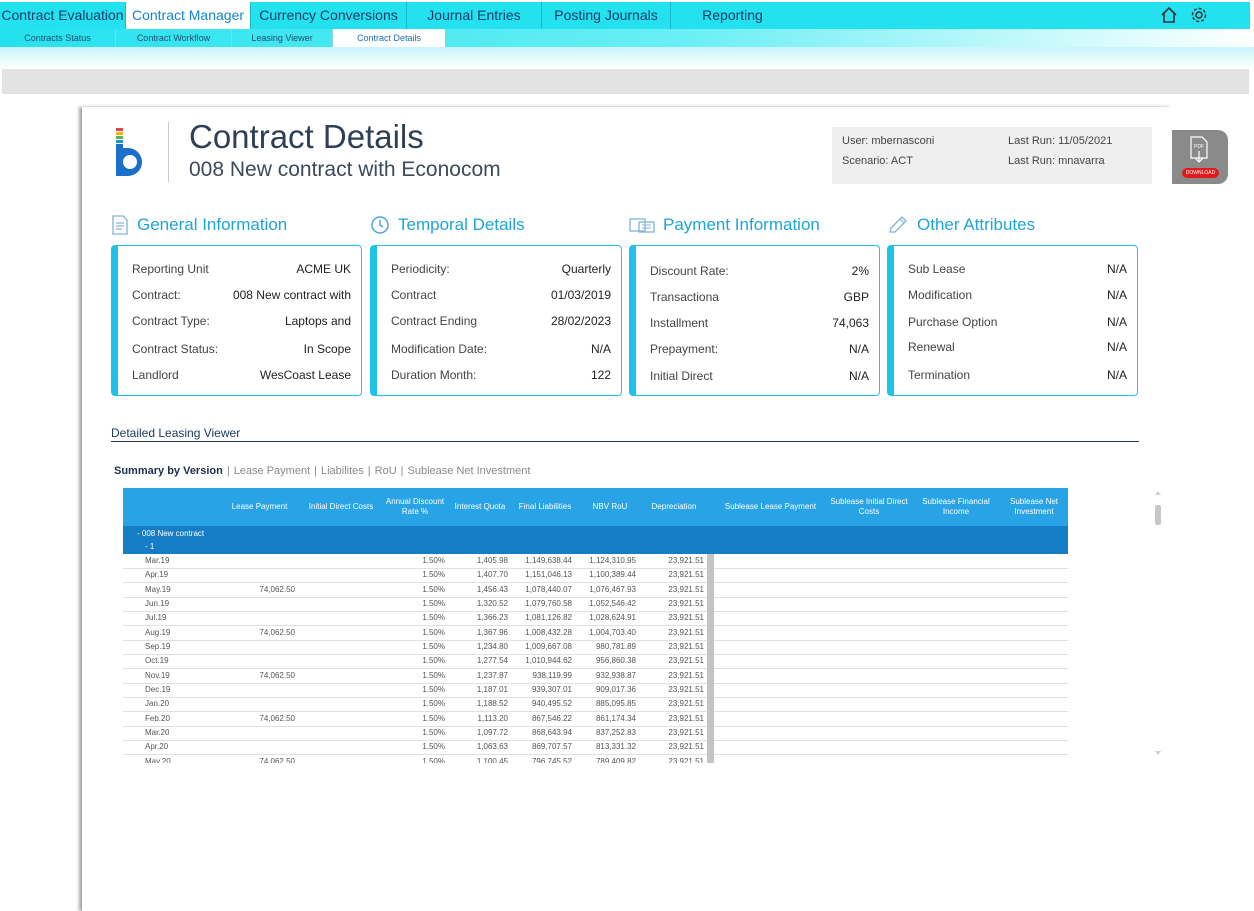 Image resolution: width=1254 pixels, height=911 pixels. What do you see at coordinates (610, 507) in the screenshot?
I see `column-header: NBV RoU` at bounding box center [610, 507].